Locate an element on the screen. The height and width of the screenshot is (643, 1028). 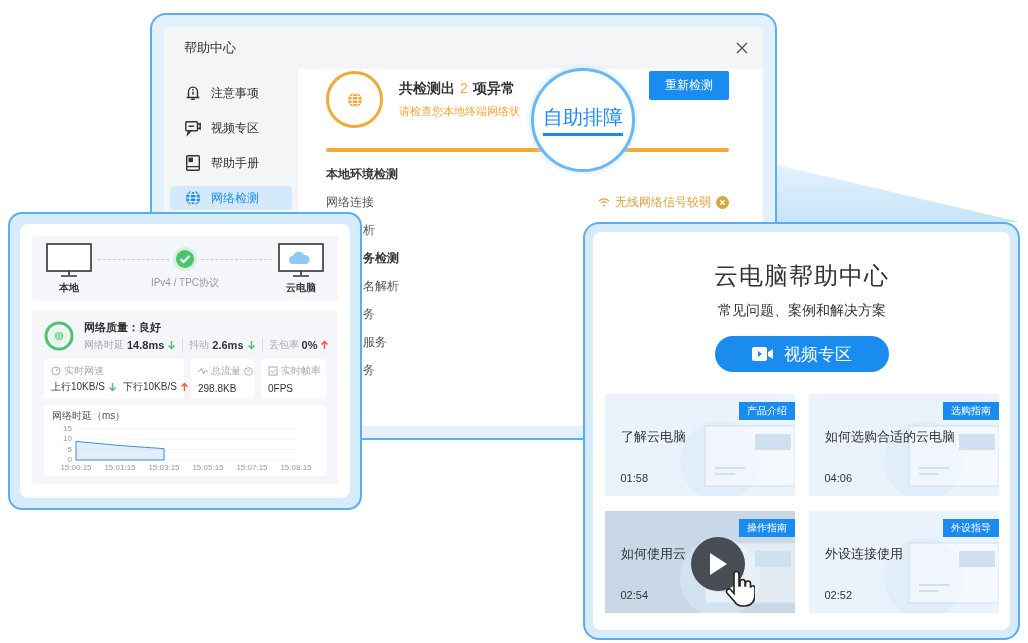
video-title: 如何使用云 is located at coordinates (653, 554).